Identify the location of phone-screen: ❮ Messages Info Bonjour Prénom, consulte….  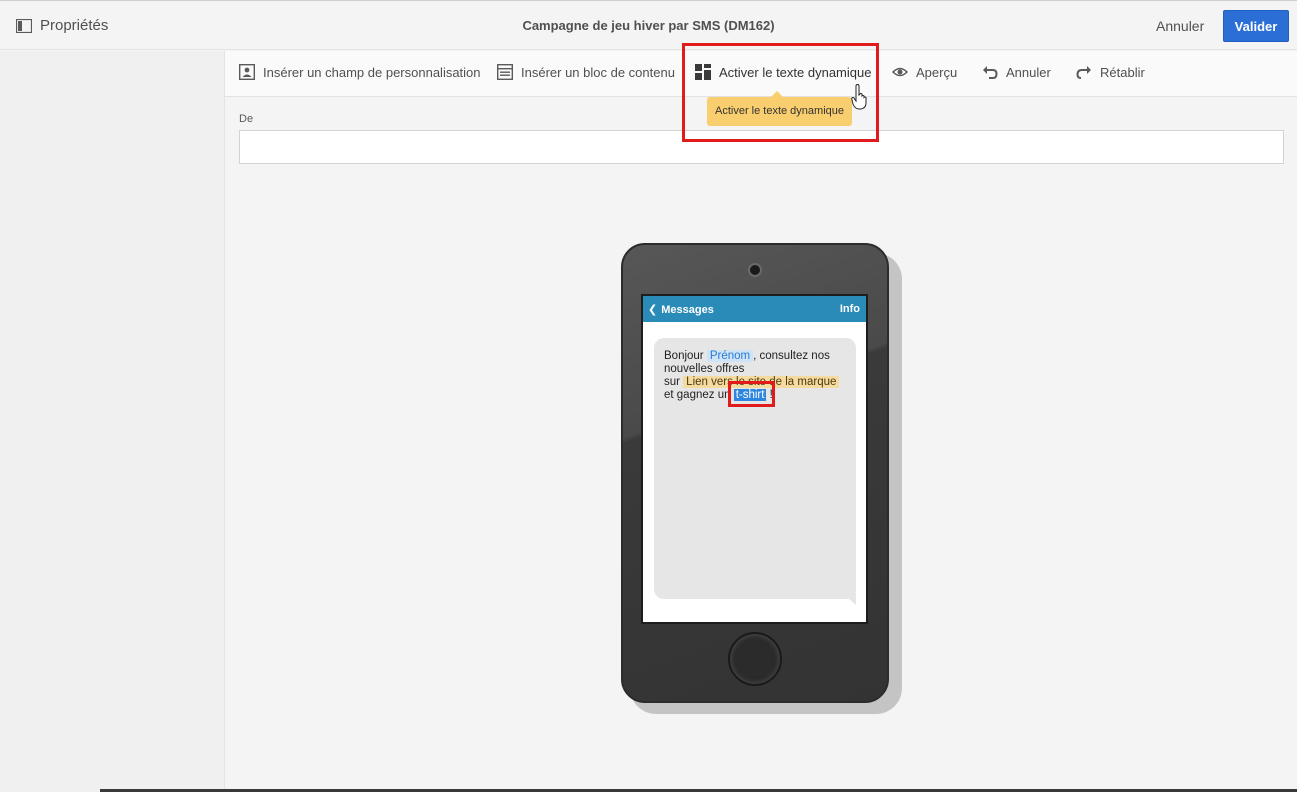
(754, 459).